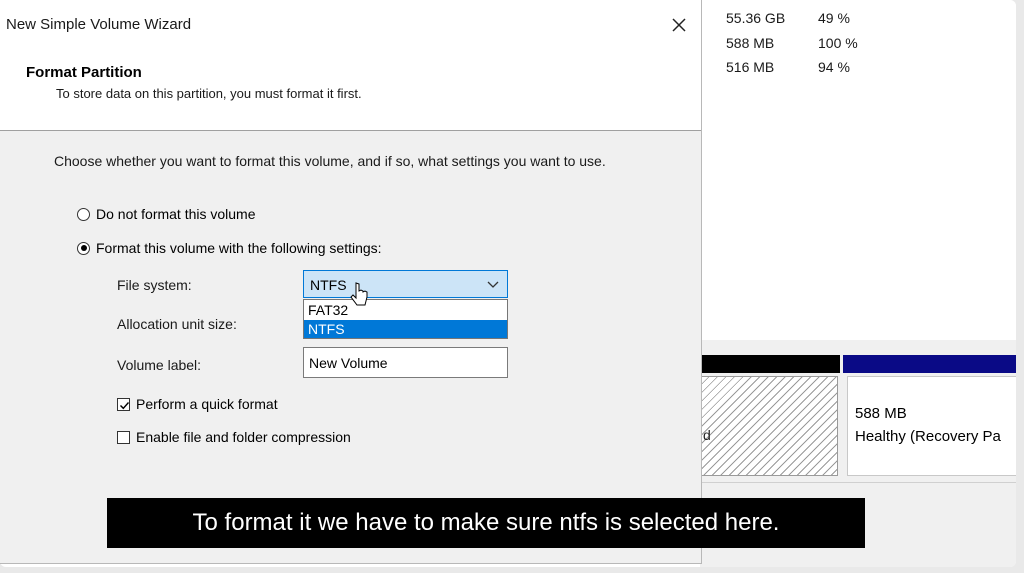 The width and height of the screenshot is (1024, 573). I want to click on chevron-down-icon, so click(493, 284).